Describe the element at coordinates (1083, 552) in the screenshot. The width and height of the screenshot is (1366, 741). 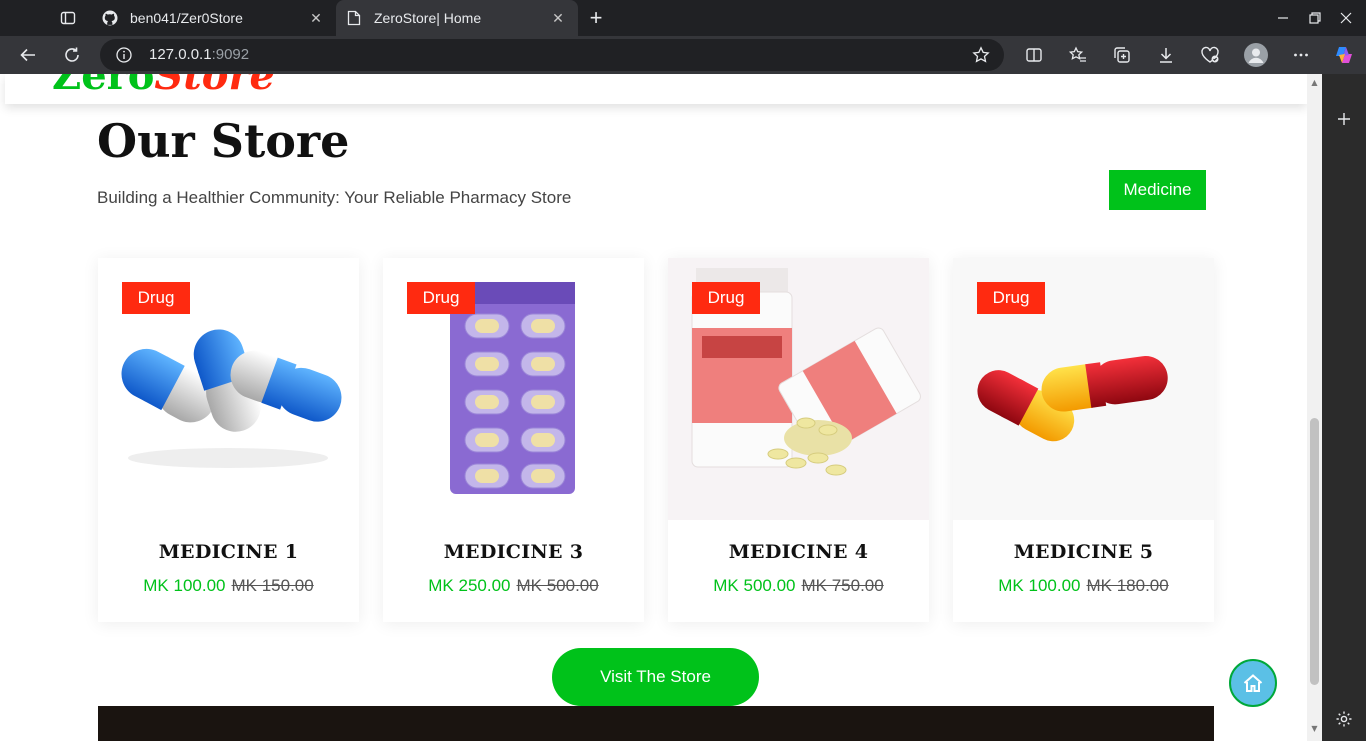
I see `product-name: MEDICINE 5` at that location.